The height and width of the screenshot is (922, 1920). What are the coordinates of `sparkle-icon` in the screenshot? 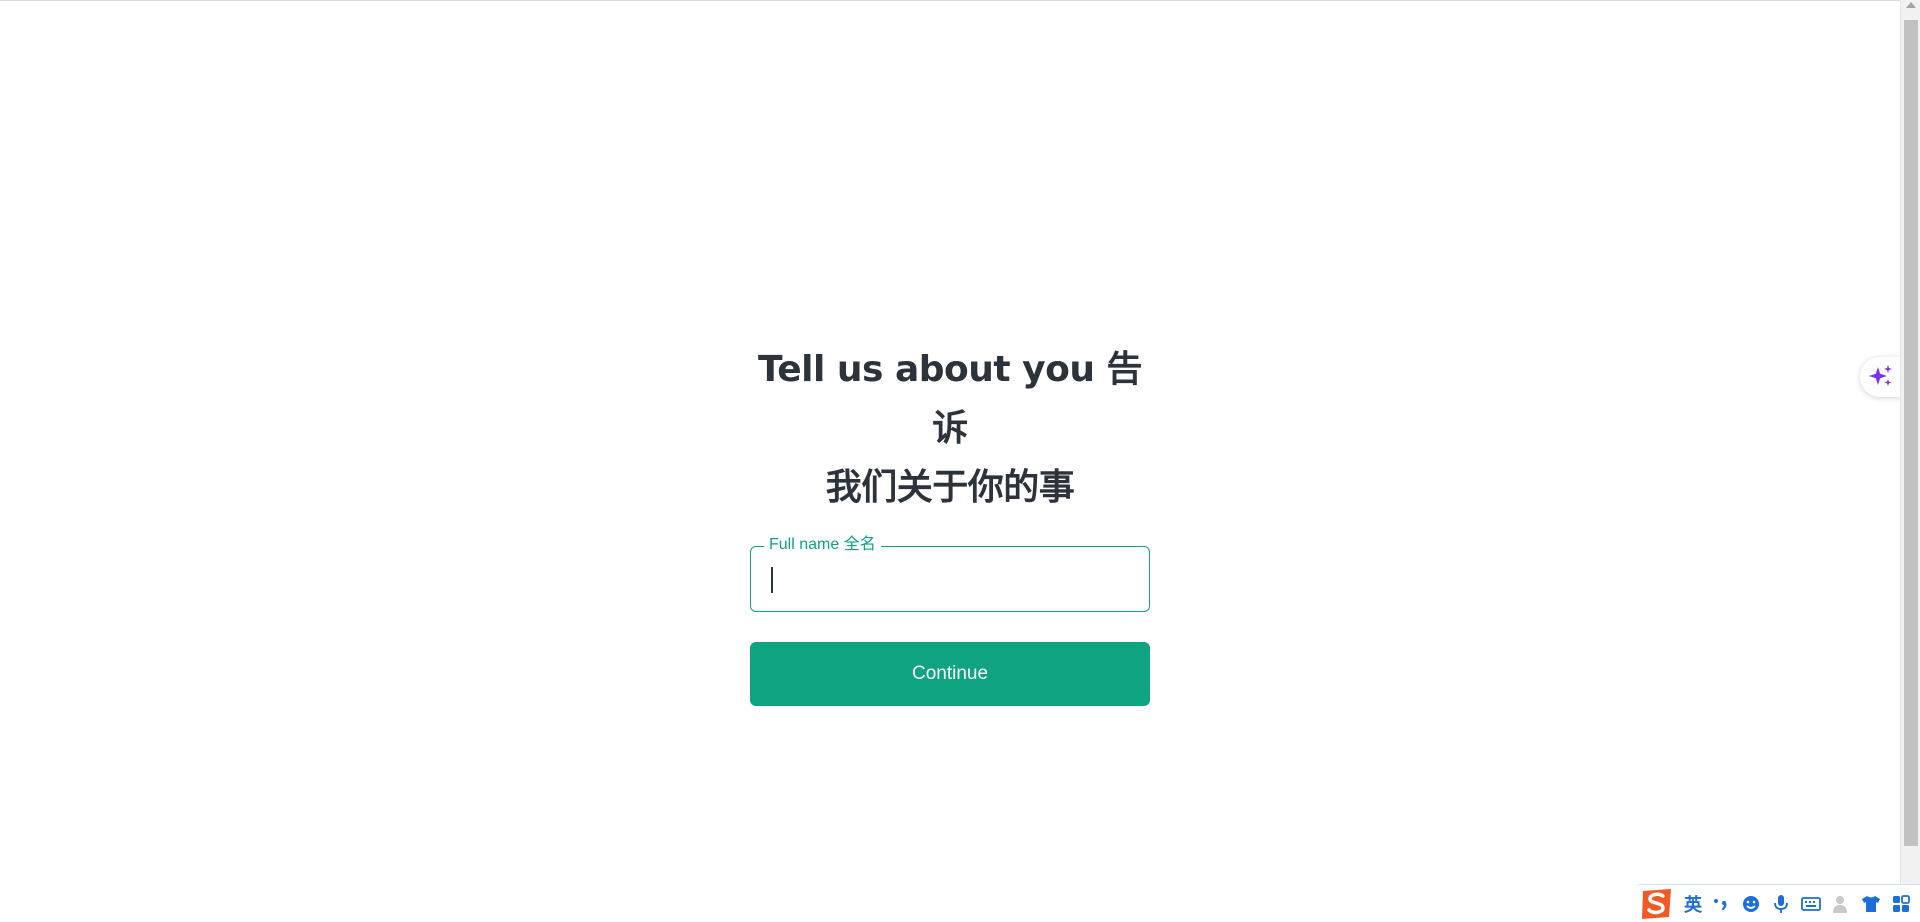 It's located at (1880, 375).